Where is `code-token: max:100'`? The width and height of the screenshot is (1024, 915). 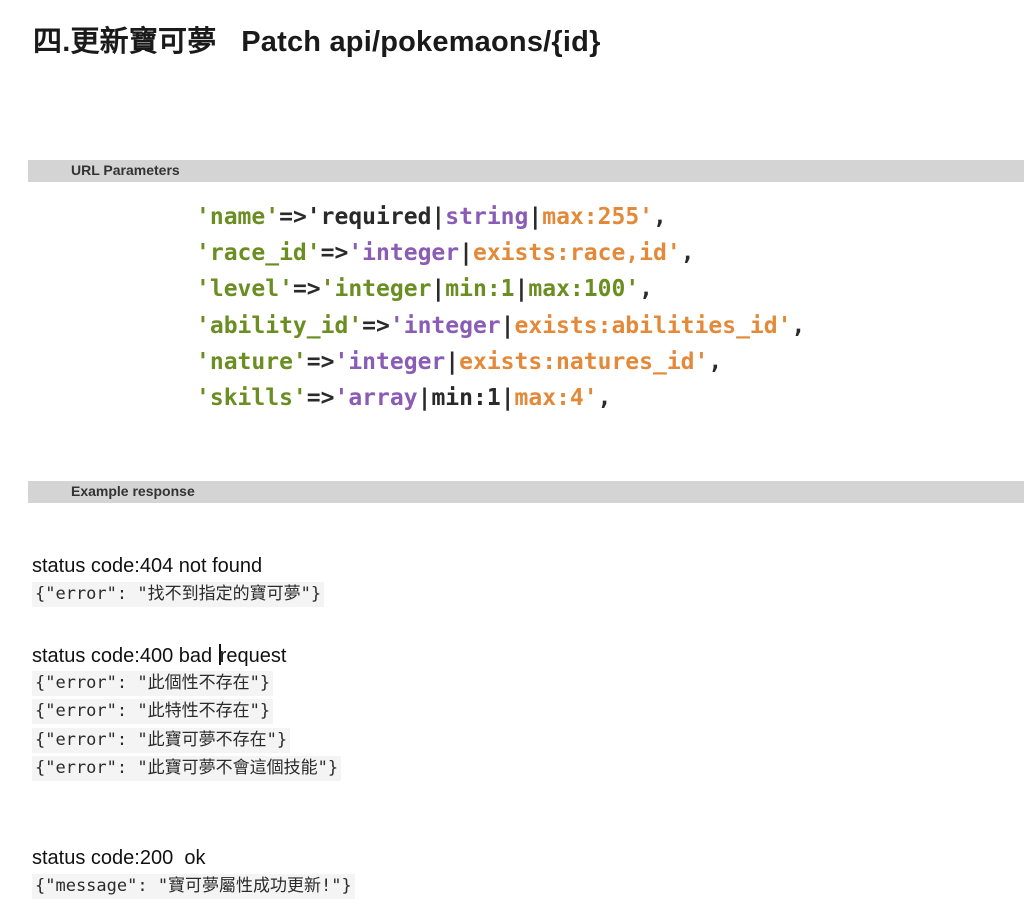
code-token: max:100' is located at coordinates (584, 289).